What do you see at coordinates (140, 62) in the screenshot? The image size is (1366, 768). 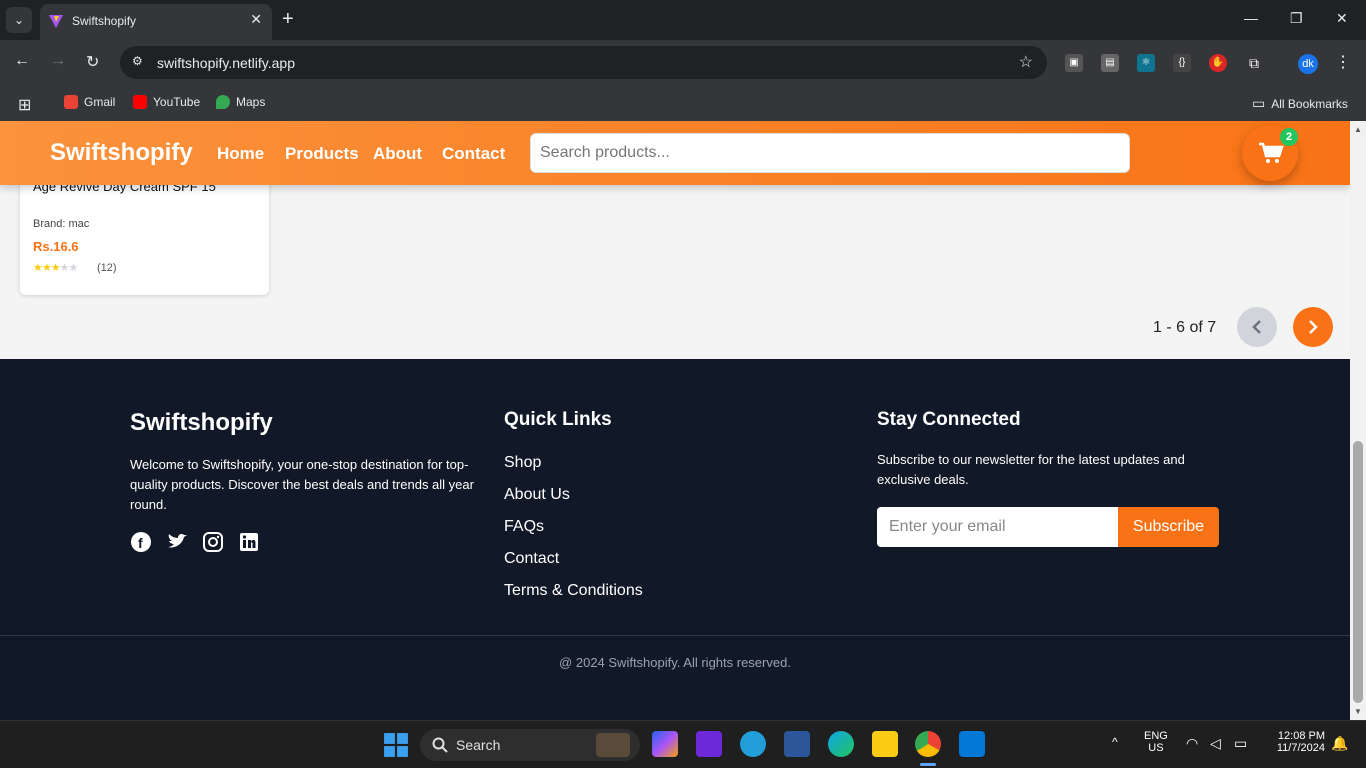 I see `site-info-icon: ⚙` at bounding box center [140, 62].